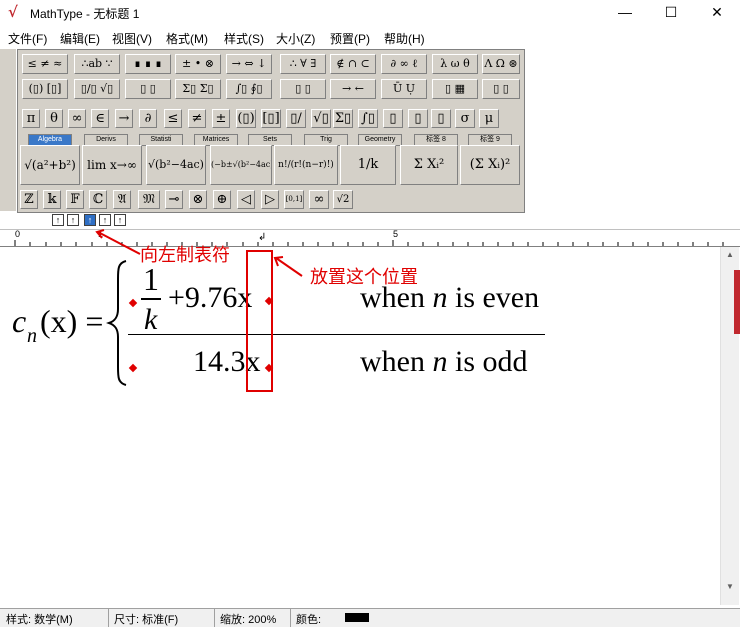 The image size is (740, 627). What do you see at coordinates (370, 617) in the screenshot?
I see `status-bar: 样式: 数学(M) 尺寸: 标准(F) 缩放: 200% 颜色:` at bounding box center [370, 617].